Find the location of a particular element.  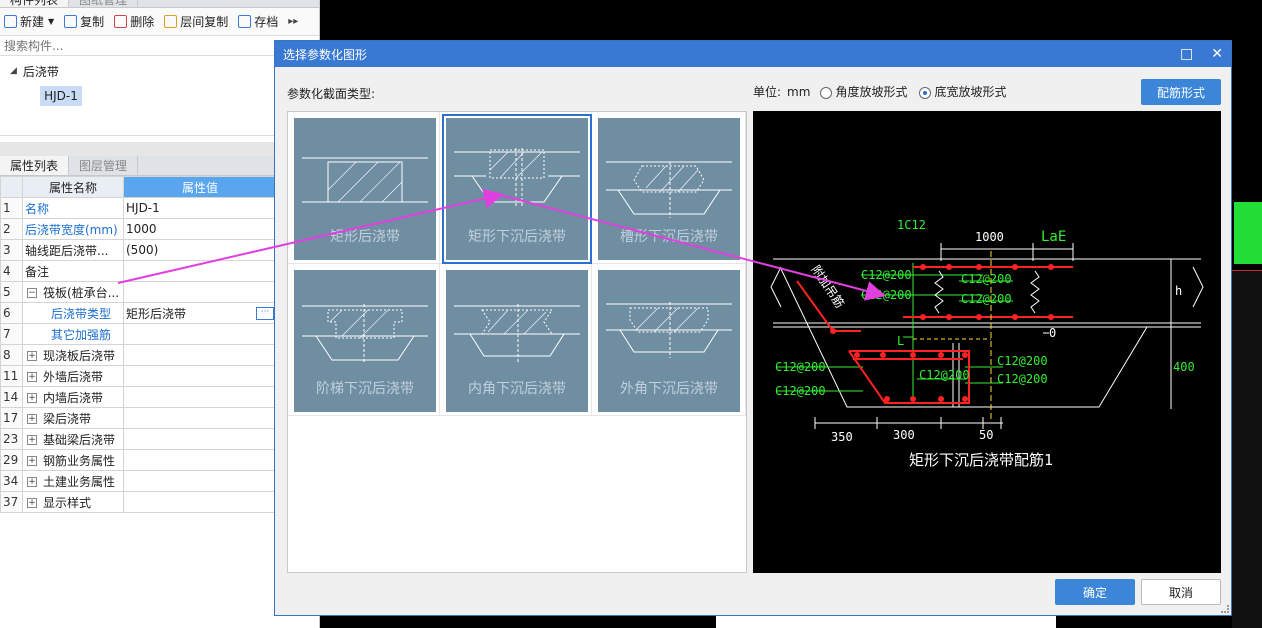

table-row: 14 + 内墙后浇带 is located at coordinates (138, 397).